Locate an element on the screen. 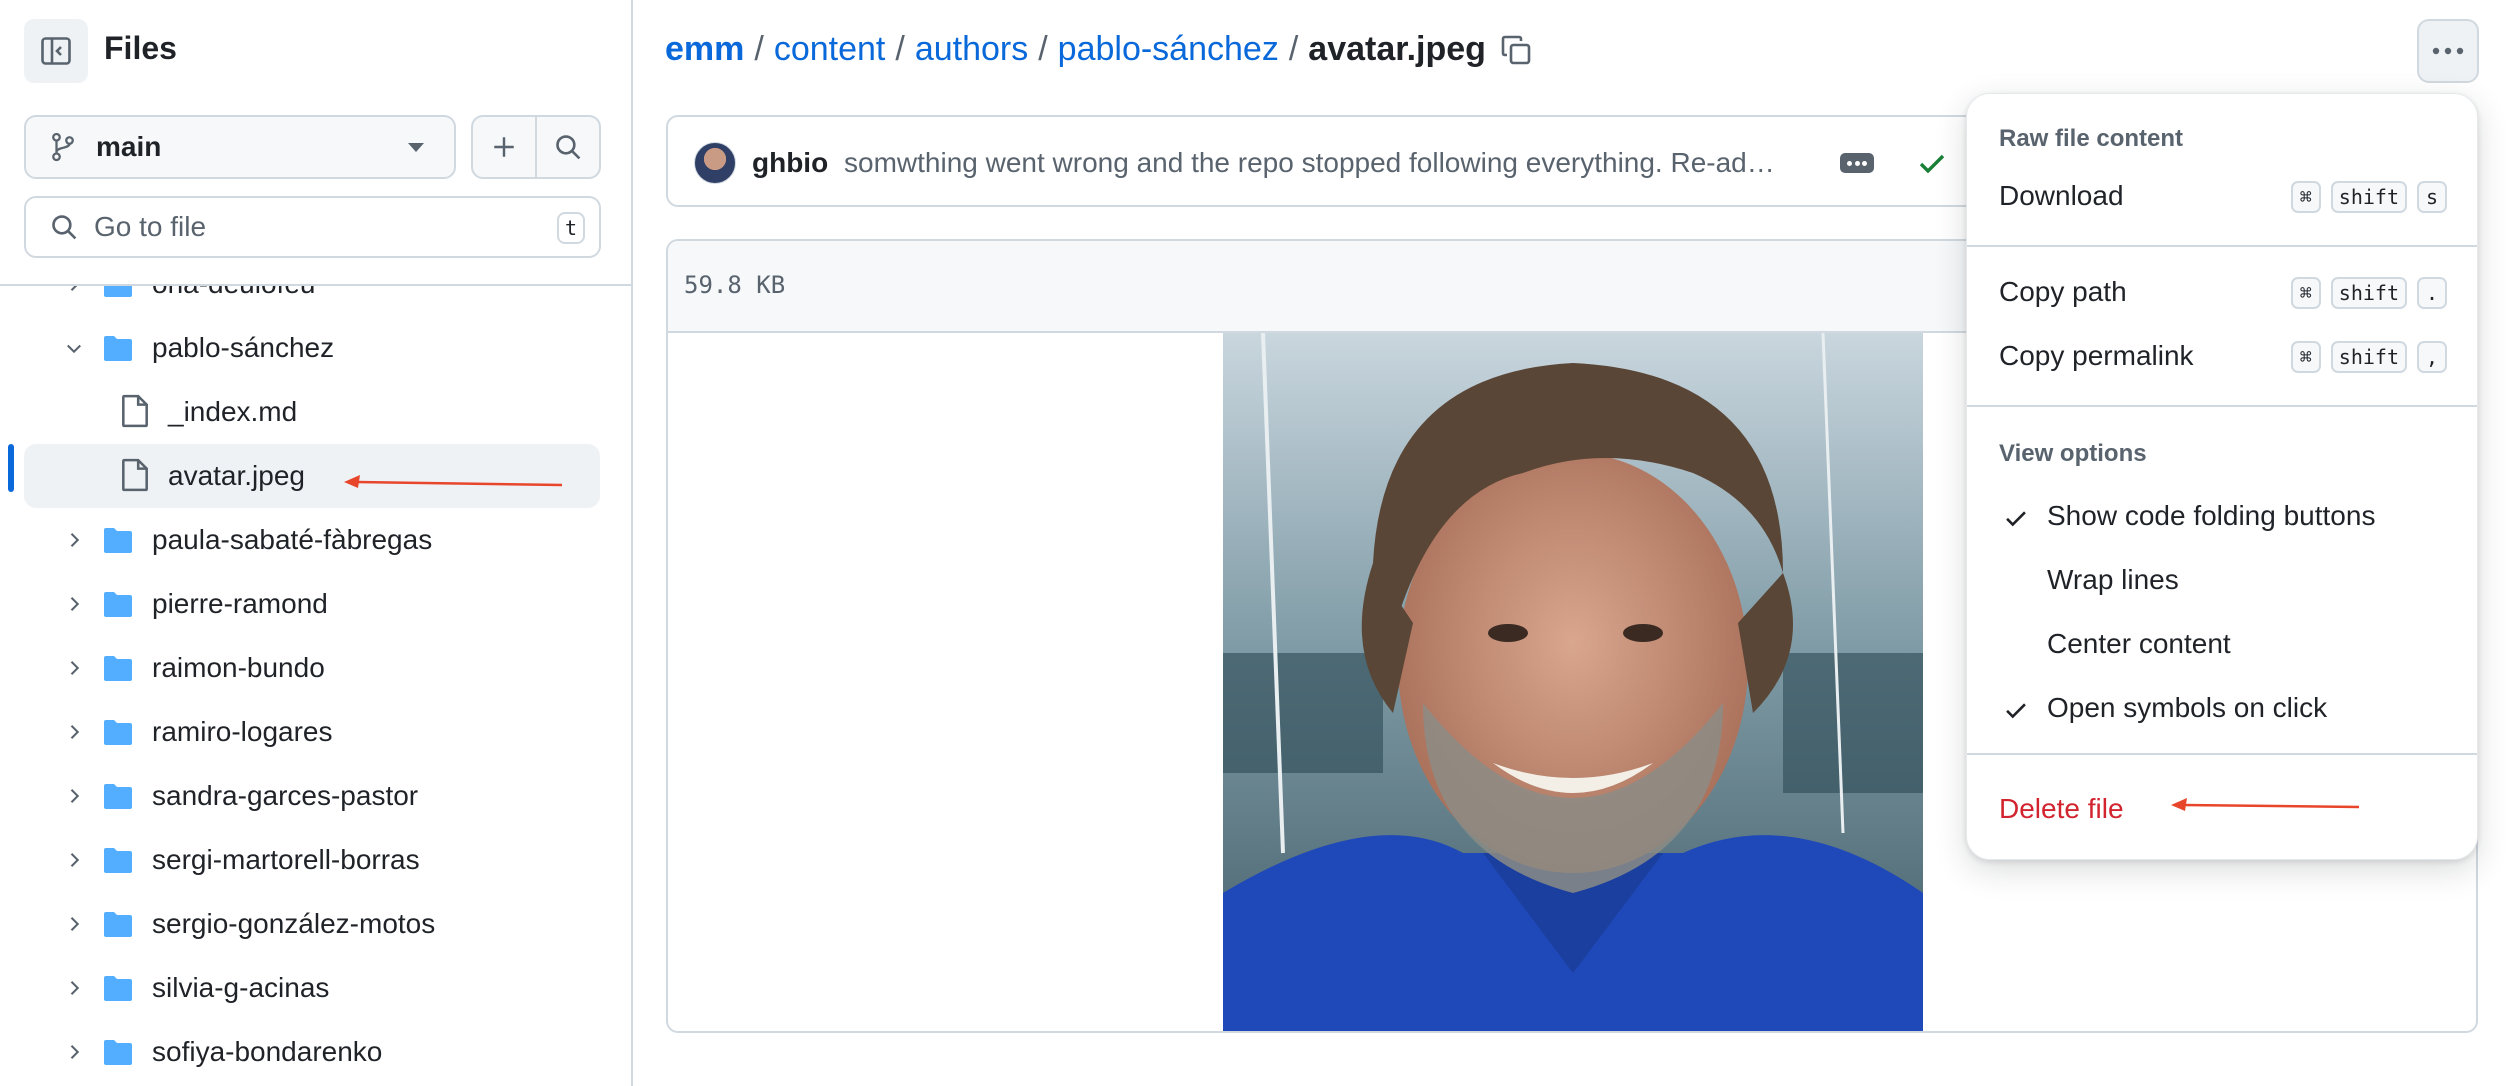 This screenshot has width=2506, height=1086. sidebar-collapse-icon is located at coordinates (56, 51).